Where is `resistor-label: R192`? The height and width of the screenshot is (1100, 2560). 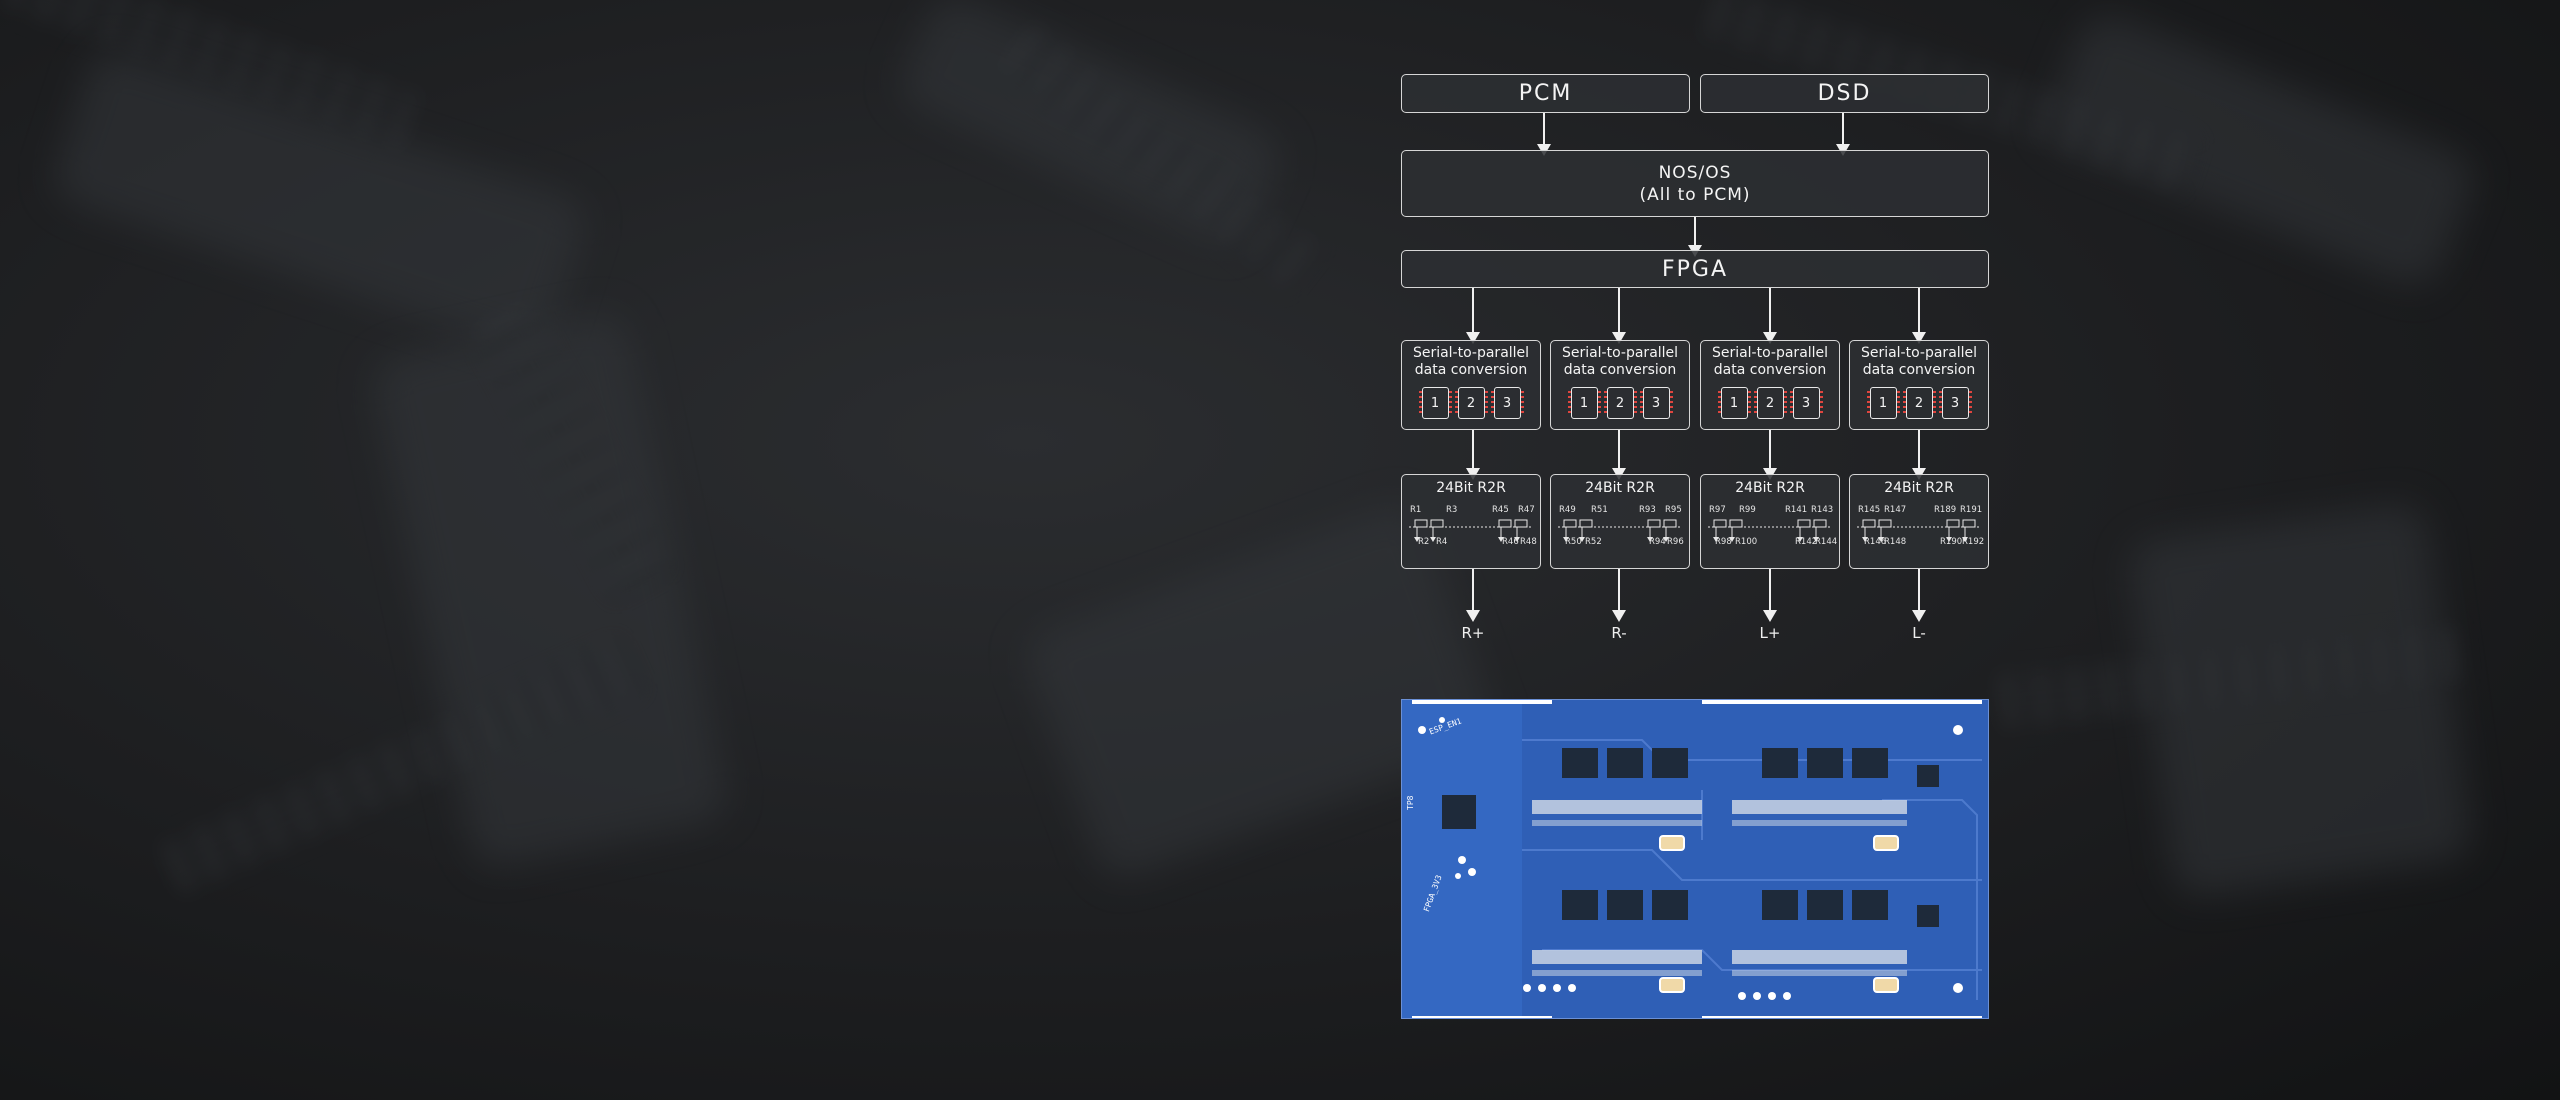 resistor-label: R192 is located at coordinates (1973, 542).